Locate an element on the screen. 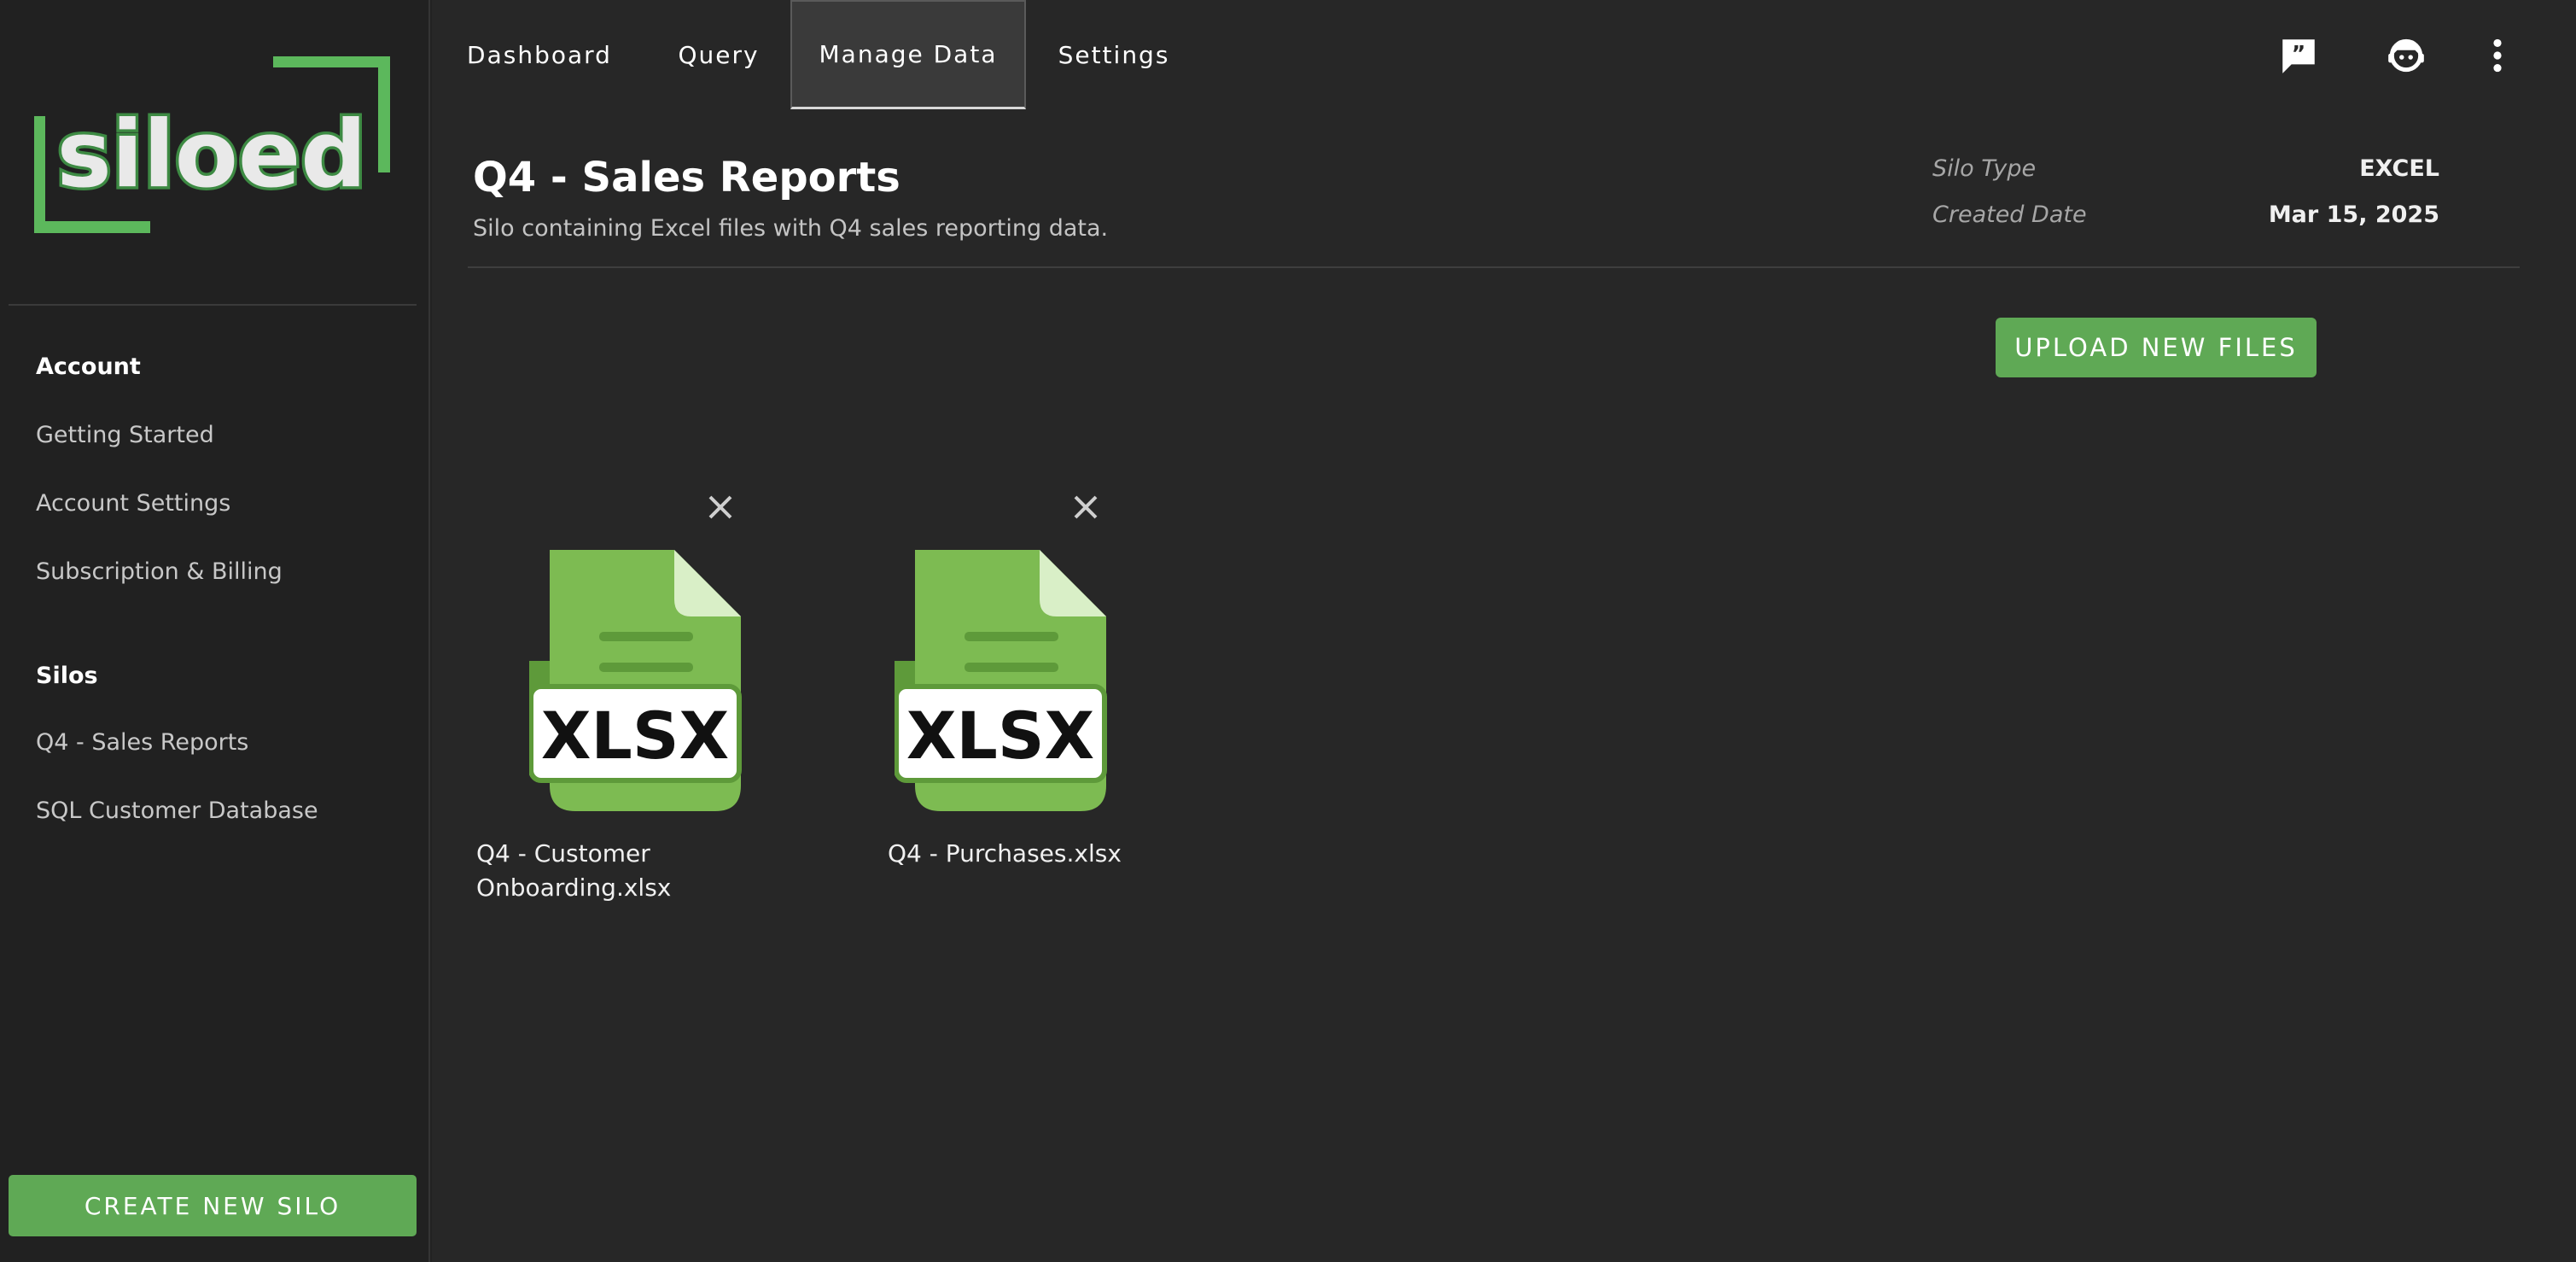 The image size is (2576, 1262). silo-type-value: EXCEL is located at coordinates (2399, 168).